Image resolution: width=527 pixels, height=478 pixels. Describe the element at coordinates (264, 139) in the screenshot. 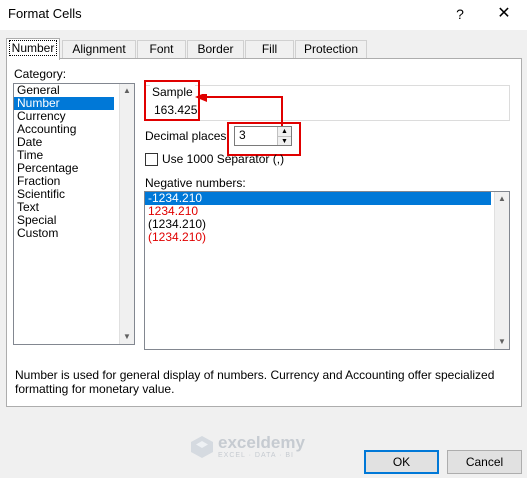

I see `decimal-highlight-box` at that location.